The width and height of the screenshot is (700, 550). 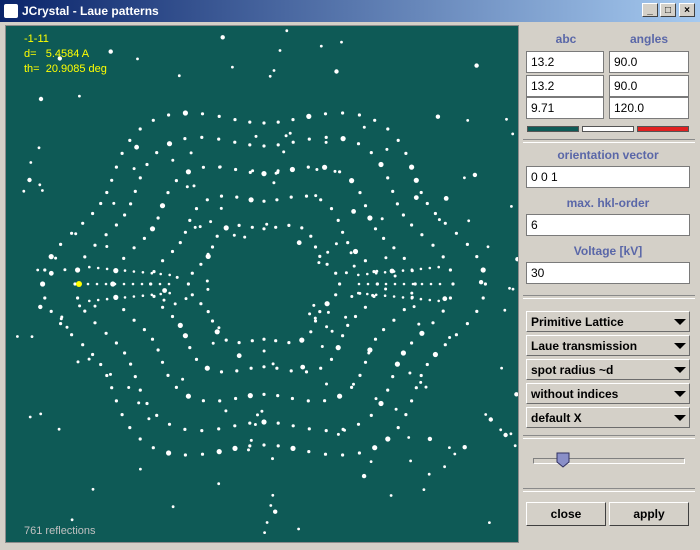 I want to click on indices-select: without indices, so click(x=608, y=393).